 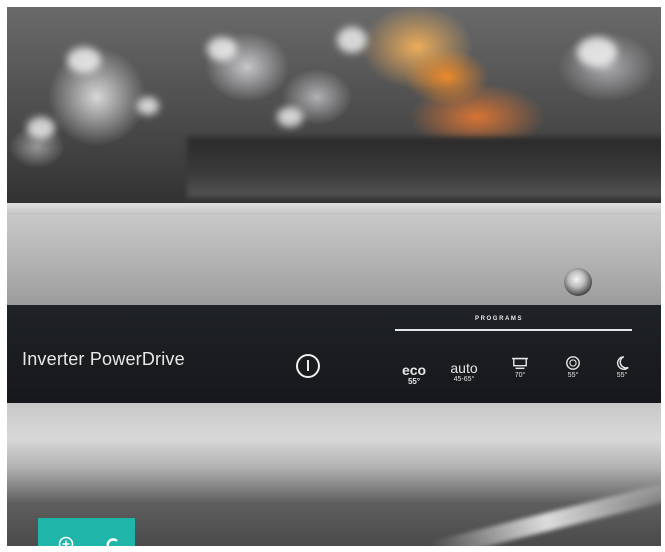 I want to click on program-pot-temp: 70°, so click(x=520, y=375).